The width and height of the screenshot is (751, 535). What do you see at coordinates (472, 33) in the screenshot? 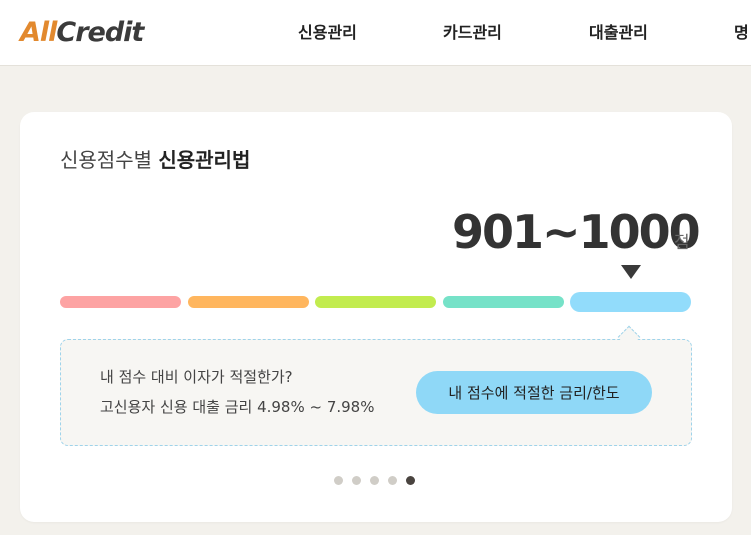
I see `nav-card-management: 카드관리` at bounding box center [472, 33].